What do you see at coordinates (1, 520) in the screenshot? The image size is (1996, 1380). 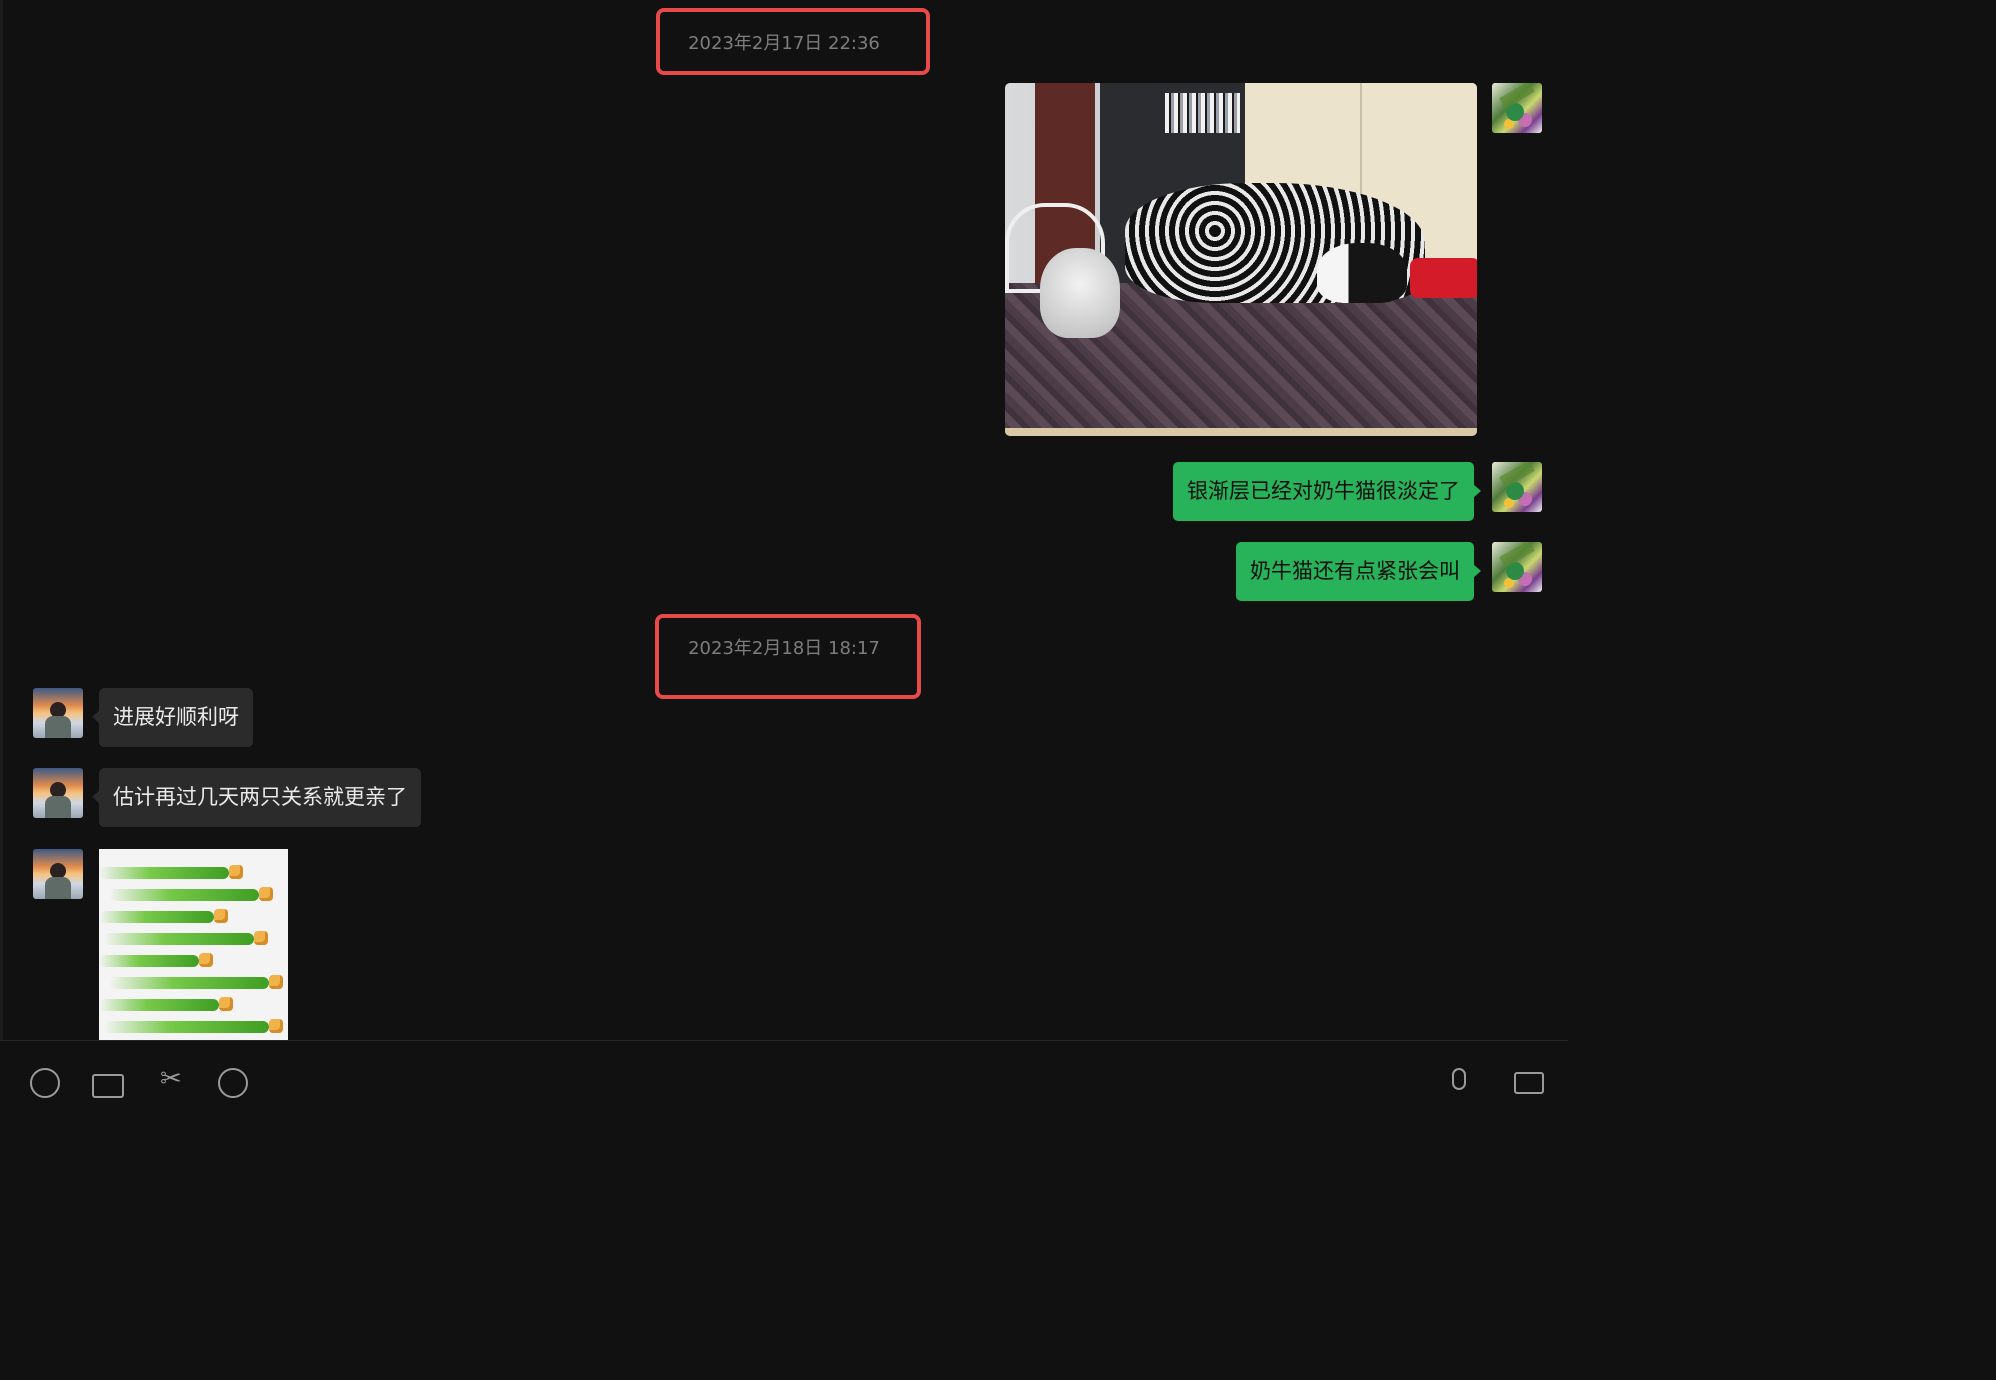 I see `window-left-edge` at bounding box center [1, 520].